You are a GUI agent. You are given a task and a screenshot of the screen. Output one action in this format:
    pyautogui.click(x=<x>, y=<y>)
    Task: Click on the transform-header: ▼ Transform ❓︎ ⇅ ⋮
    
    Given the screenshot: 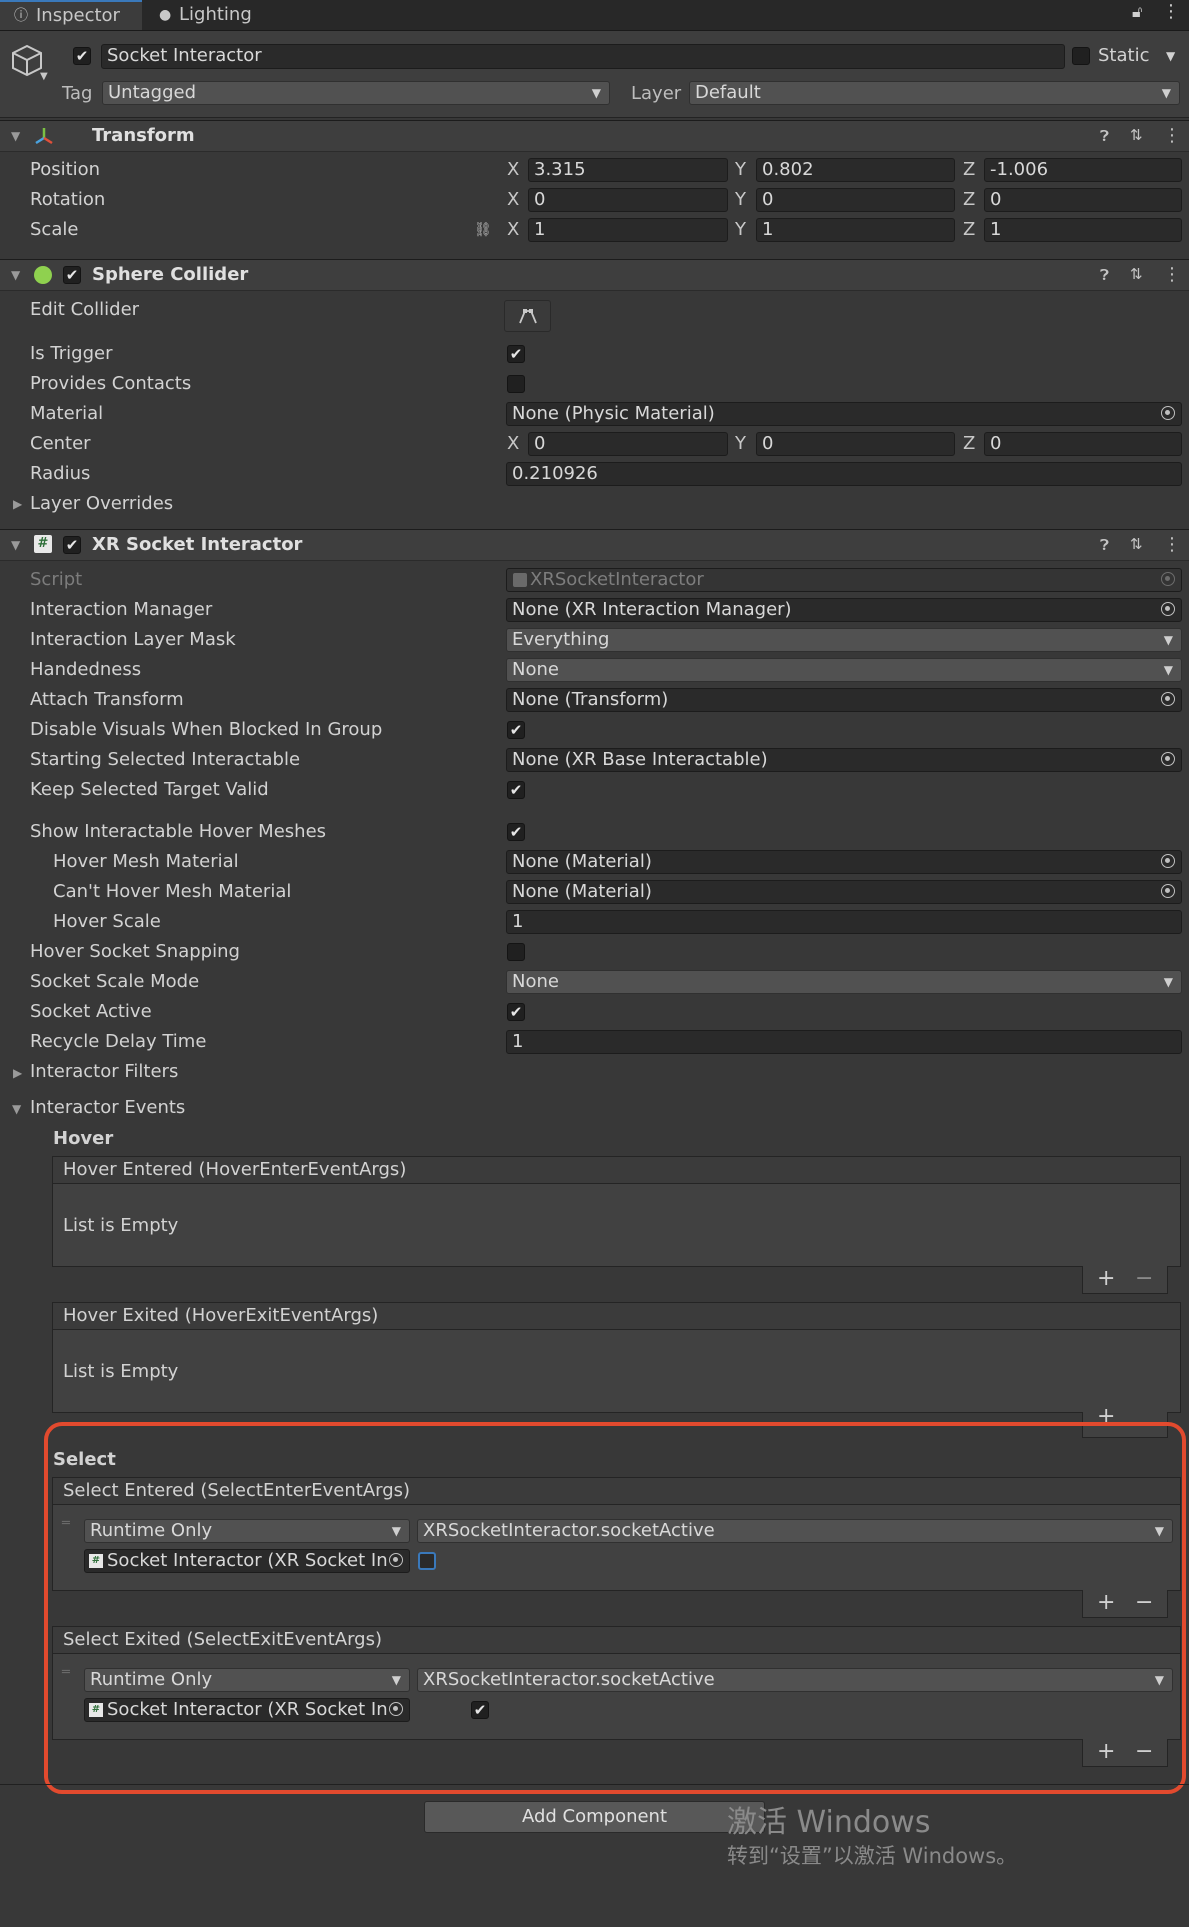 What is the action you would take?
    pyautogui.click(x=594, y=136)
    